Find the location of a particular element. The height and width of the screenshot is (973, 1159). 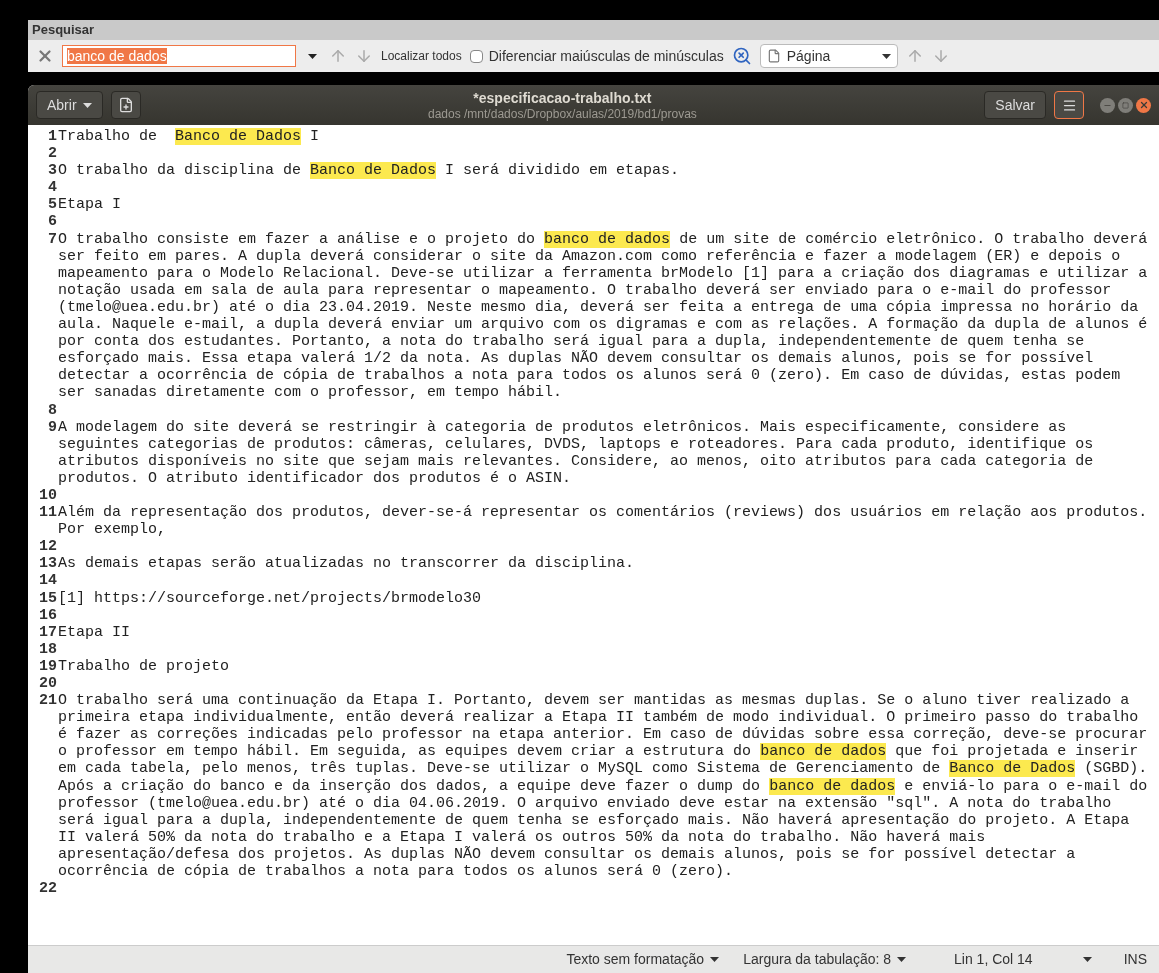

text-line: Além da representação dos produtos, dever-se-á representar os comentários (reviews) dos usuários em relação aos produtos. Por exemplo, is located at coordinates (603, 521).